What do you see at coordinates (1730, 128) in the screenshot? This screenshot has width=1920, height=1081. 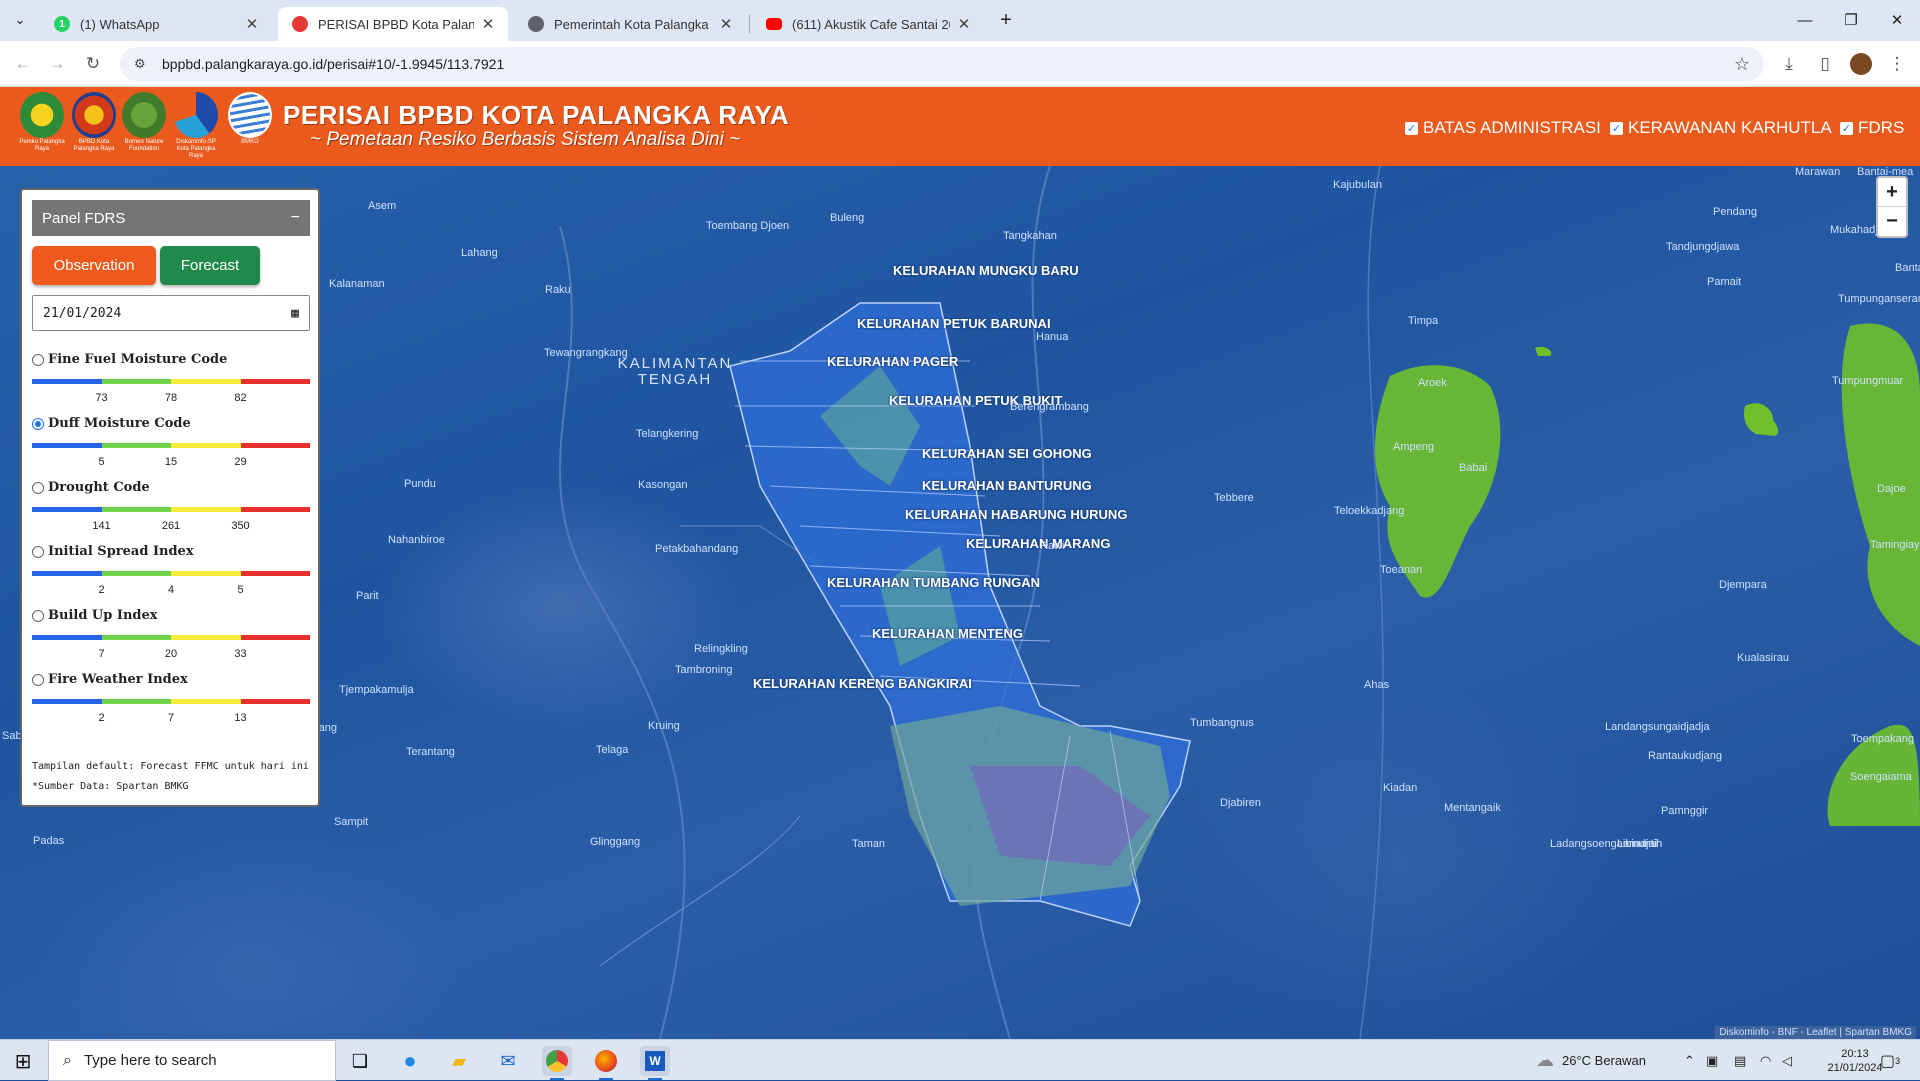 I see `layer-label: KERAWANAN KARHUTLA` at bounding box center [1730, 128].